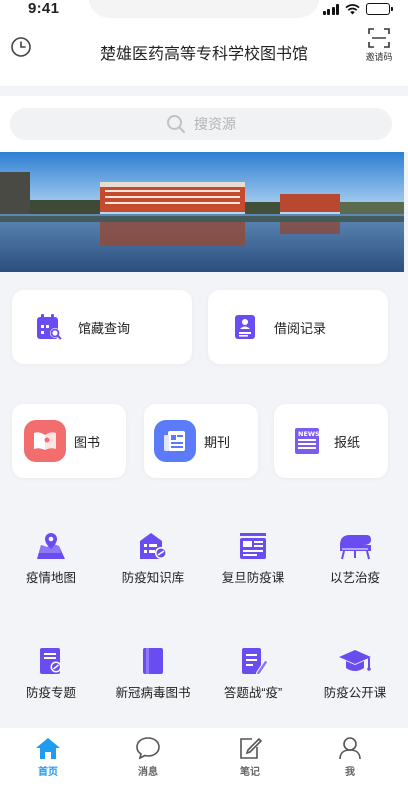 This screenshot has width=408, height=792. I want to click on invite-code-button: 邀请码, so click(379, 45).